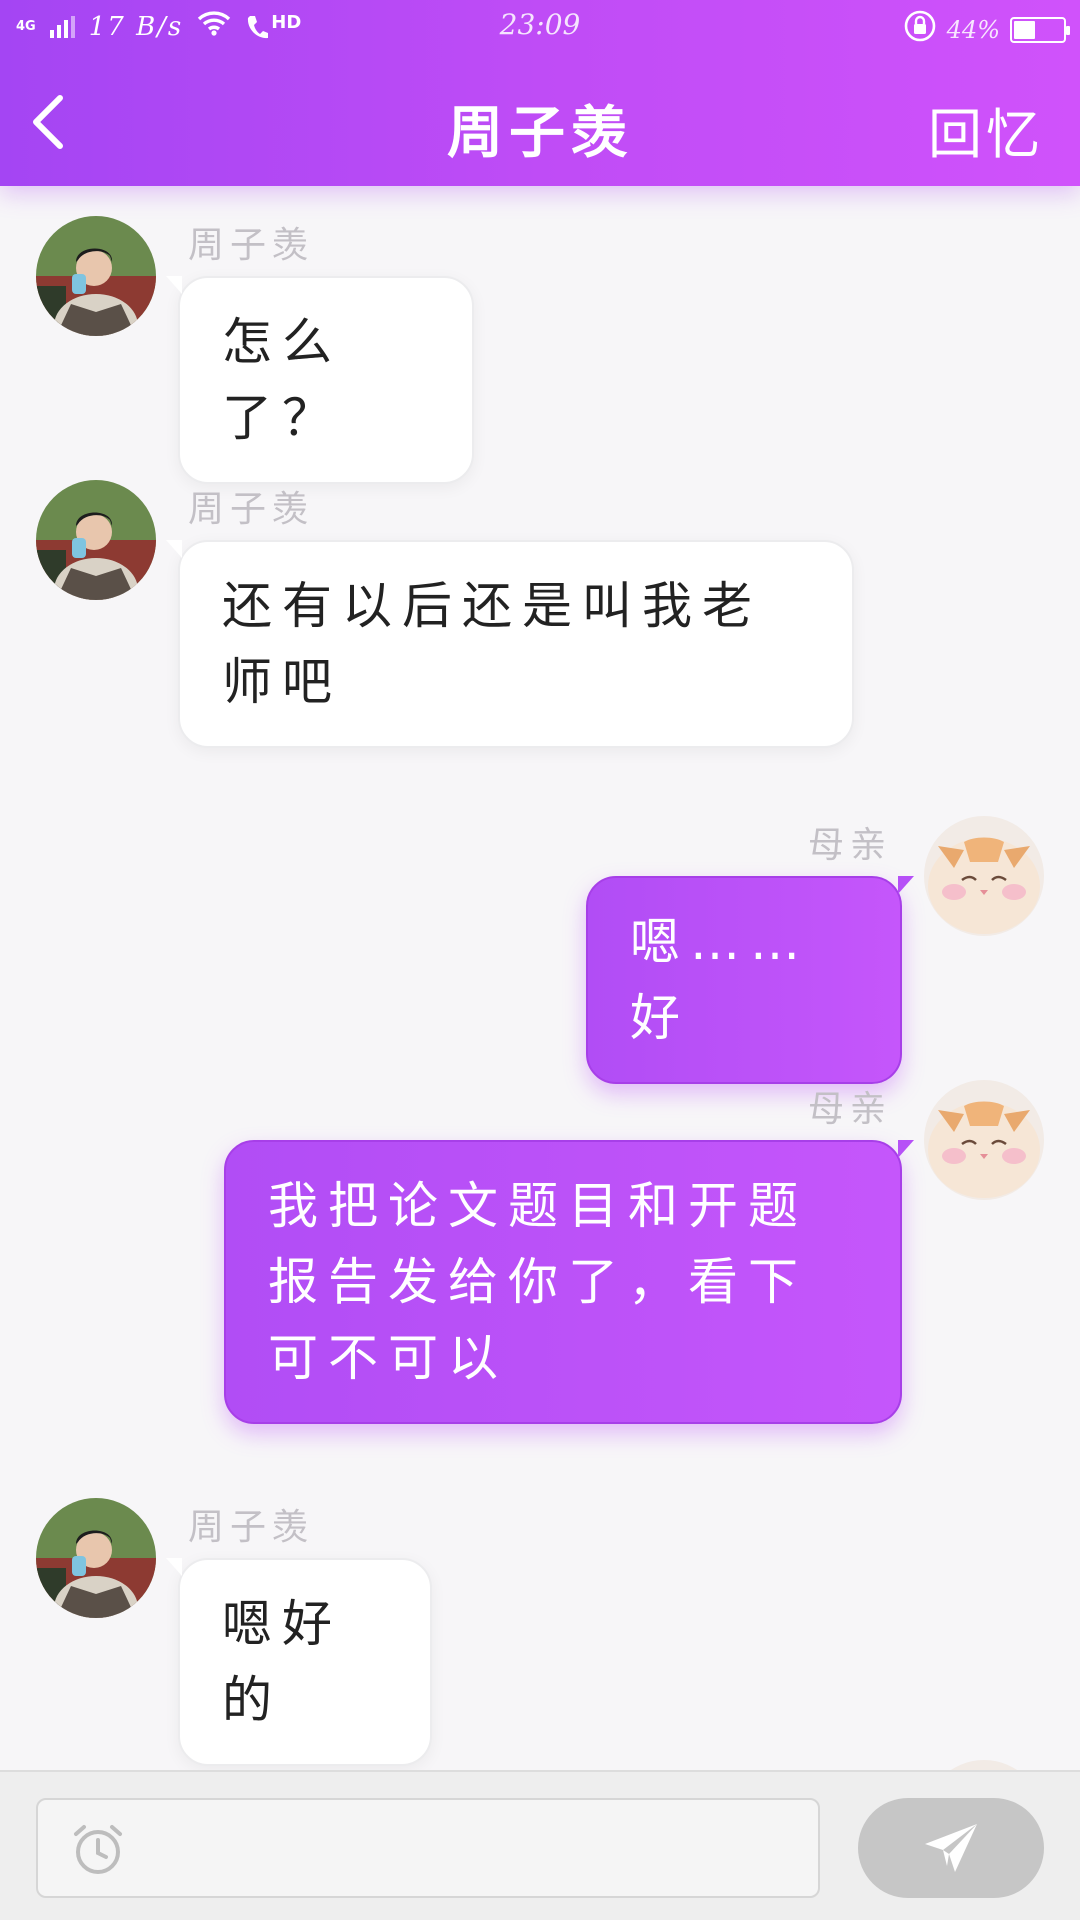  I want to click on battery-percent: 44%, so click(973, 29).